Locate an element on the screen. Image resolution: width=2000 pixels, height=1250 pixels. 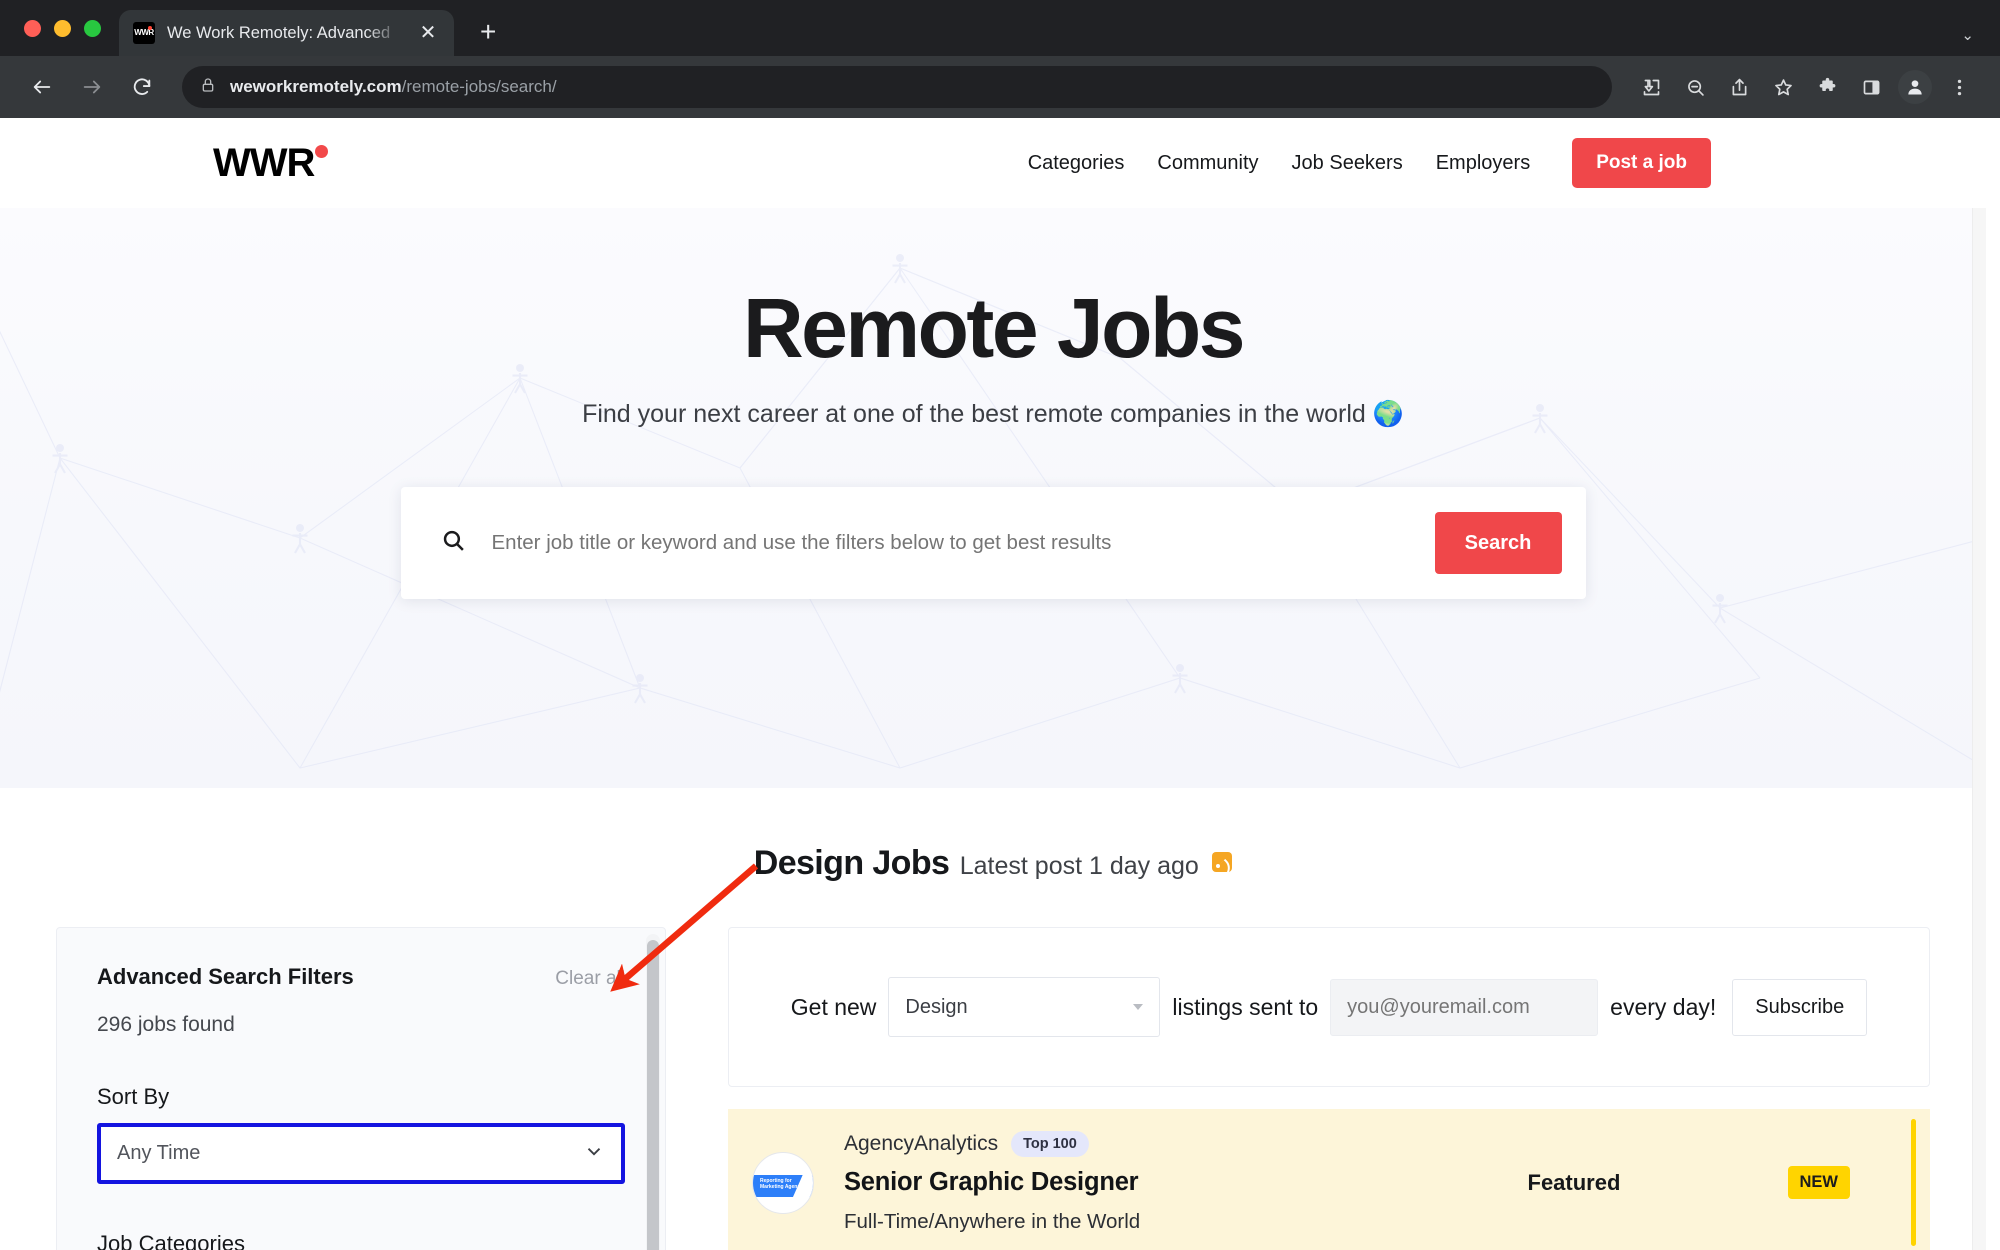
url-path: /remote-jobs/search/ is located at coordinates (479, 86).